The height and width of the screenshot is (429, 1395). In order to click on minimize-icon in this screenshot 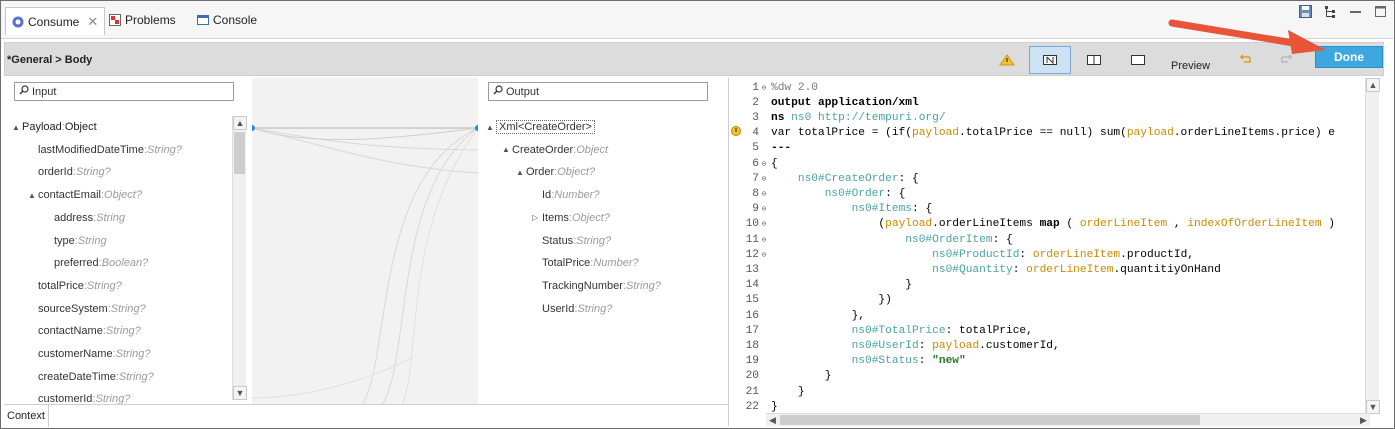, I will do `click(1355, 13)`.